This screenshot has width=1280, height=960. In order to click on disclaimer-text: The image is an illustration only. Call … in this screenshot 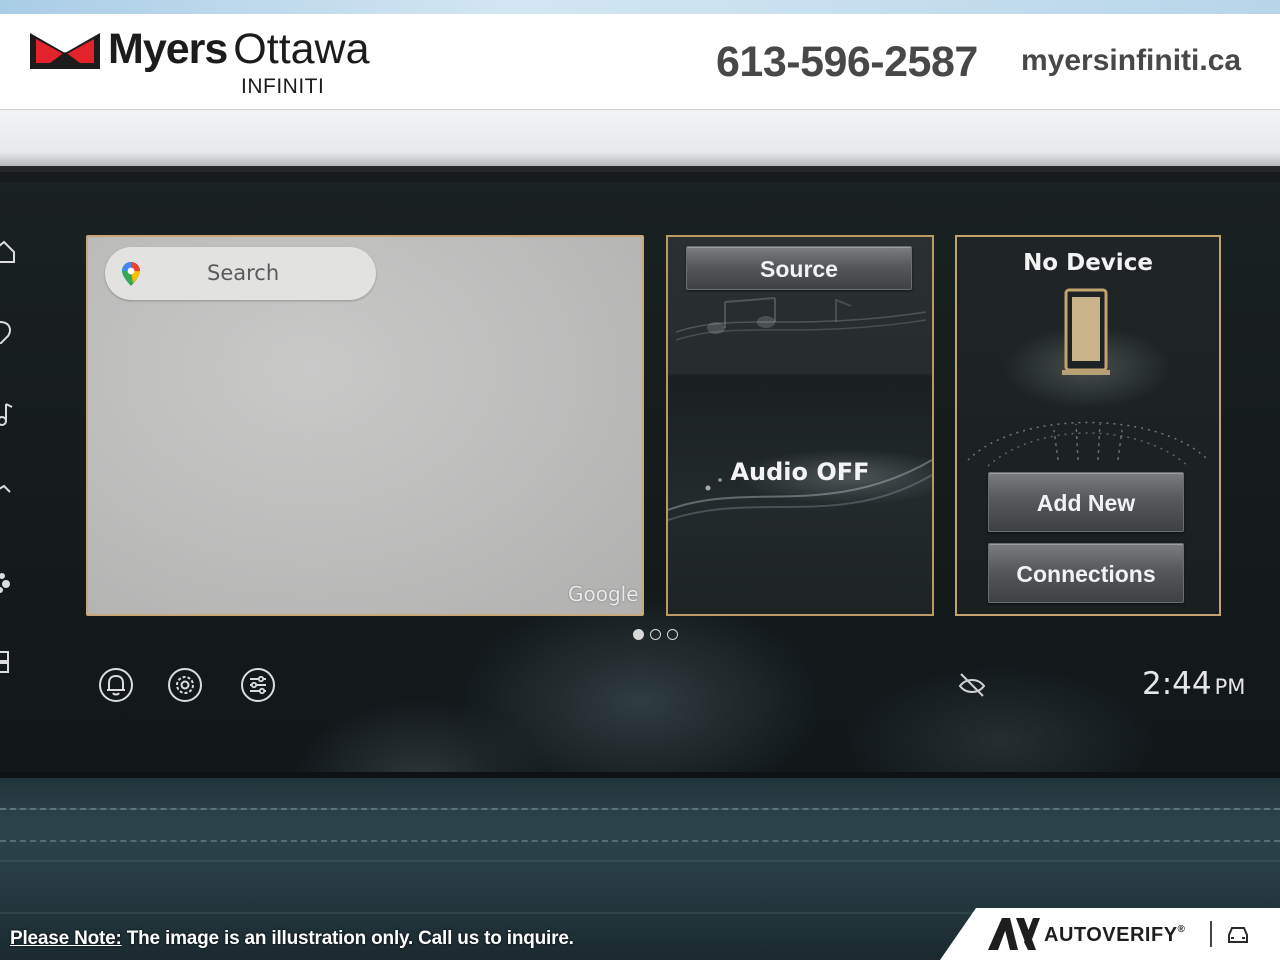, I will do `click(347, 938)`.